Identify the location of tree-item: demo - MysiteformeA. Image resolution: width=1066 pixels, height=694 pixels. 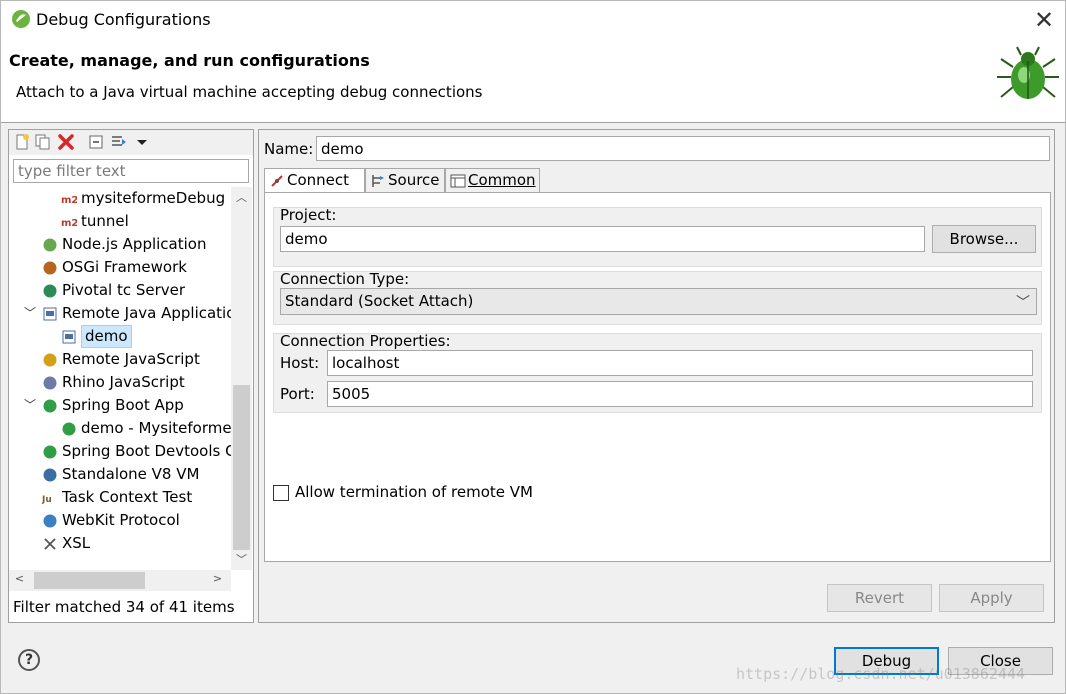
(120, 428).